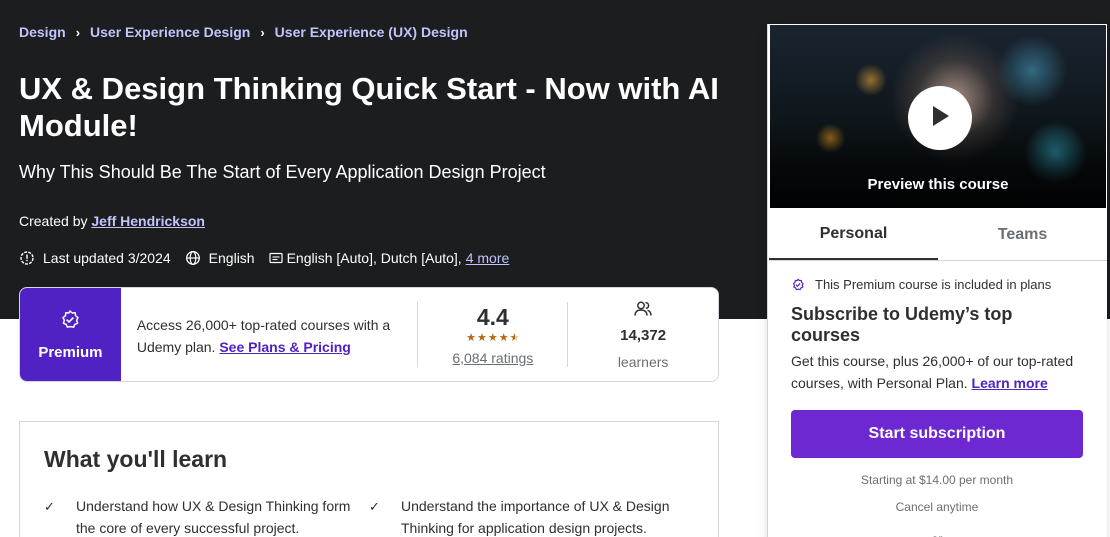  I want to click on play-icon, so click(940, 118).